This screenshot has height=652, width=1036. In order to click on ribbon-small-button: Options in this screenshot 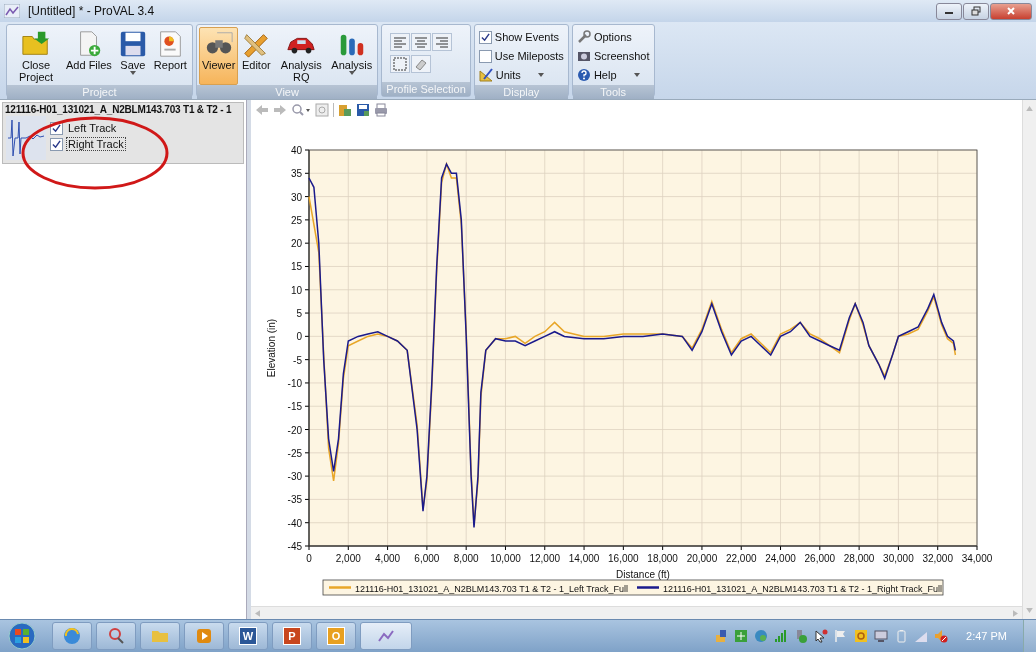, I will do `click(604, 37)`.